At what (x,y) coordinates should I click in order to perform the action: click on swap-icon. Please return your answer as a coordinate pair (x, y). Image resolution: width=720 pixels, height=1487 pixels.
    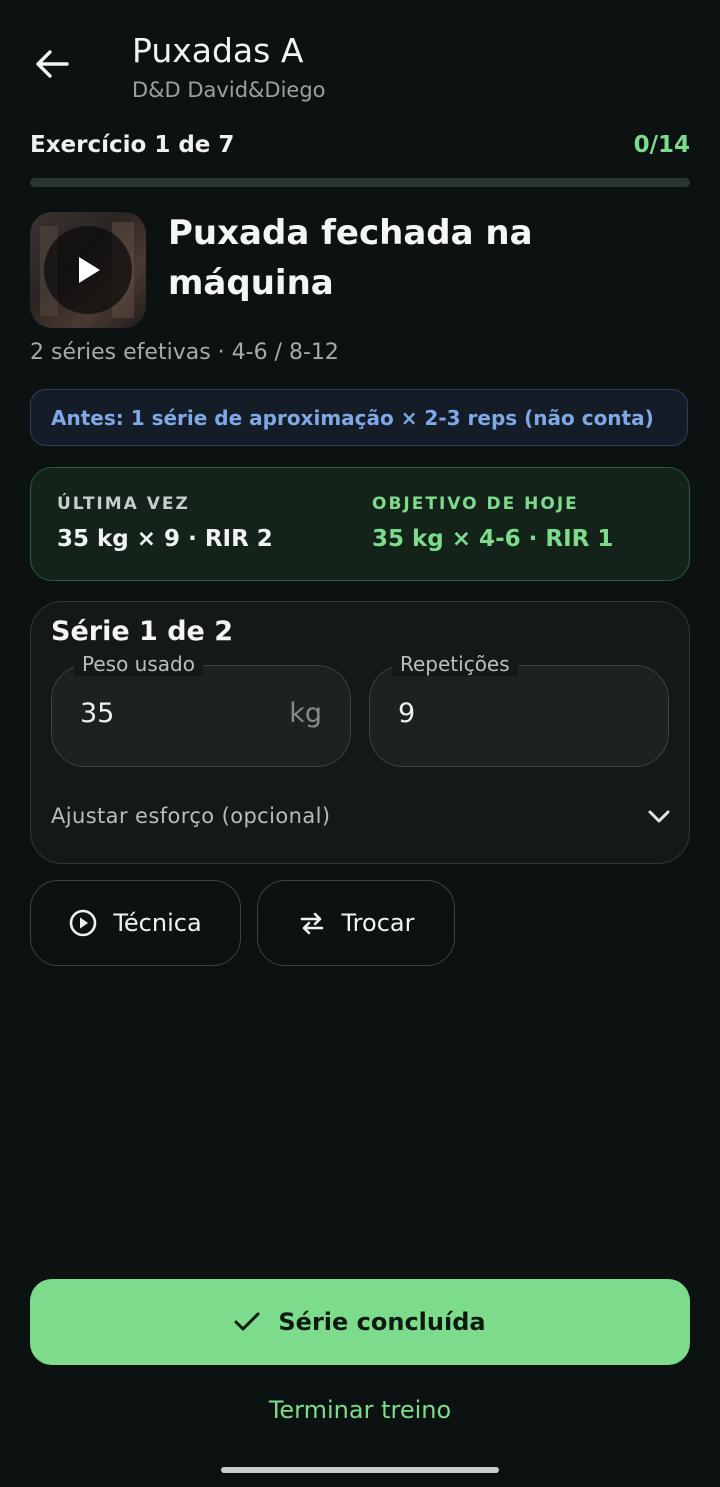
    Looking at the image, I should click on (311, 923).